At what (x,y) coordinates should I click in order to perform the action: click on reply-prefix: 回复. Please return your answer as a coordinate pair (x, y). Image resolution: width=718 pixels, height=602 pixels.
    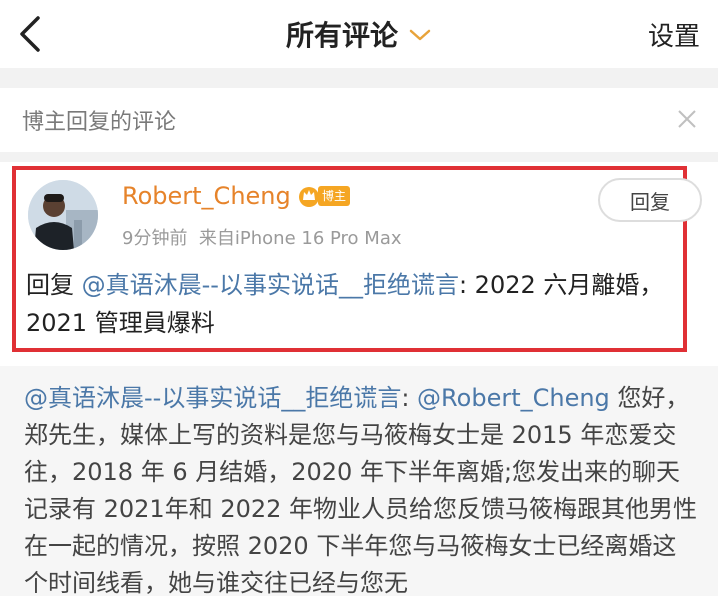
    Looking at the image, I should click on (50, 285).